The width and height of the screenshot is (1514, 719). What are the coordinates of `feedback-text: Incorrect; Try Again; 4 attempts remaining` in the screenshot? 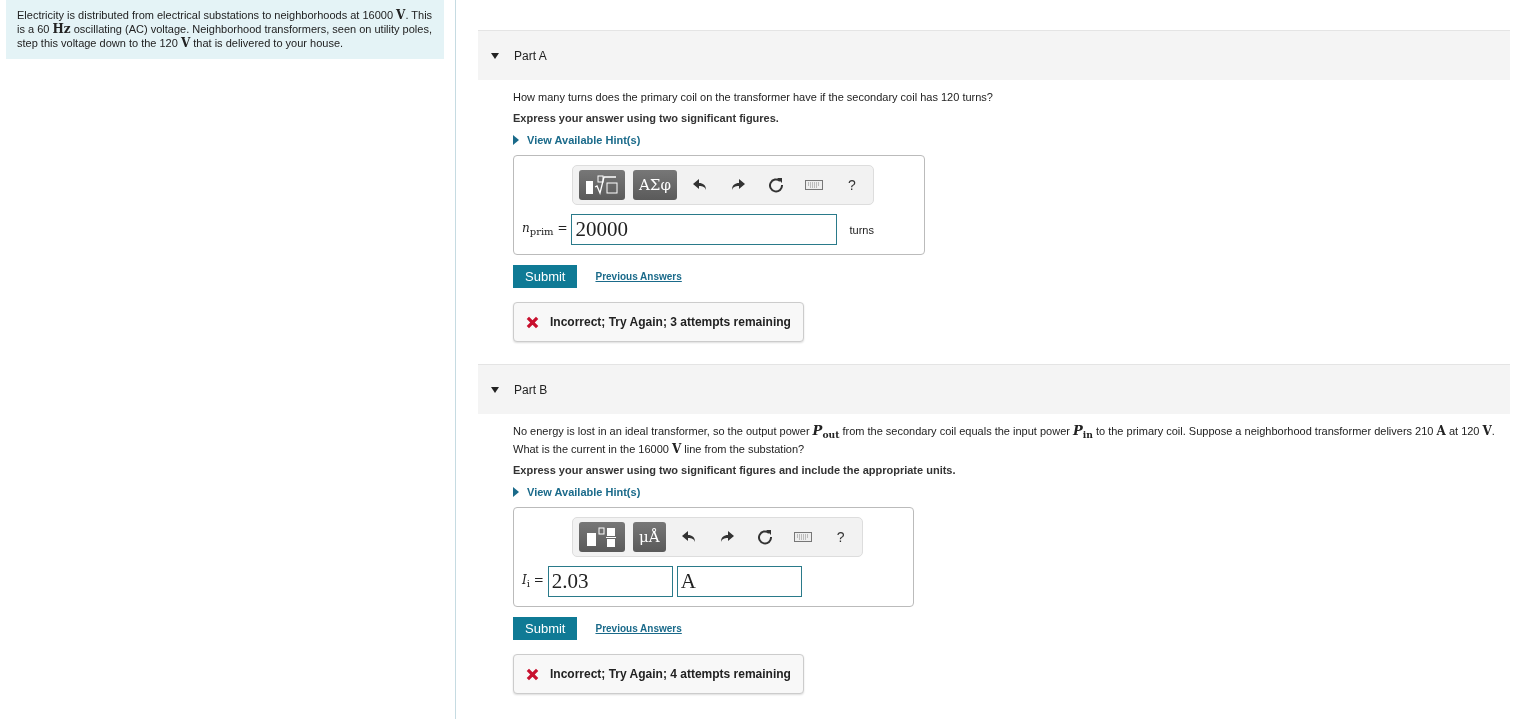 It's located at (670, 674).